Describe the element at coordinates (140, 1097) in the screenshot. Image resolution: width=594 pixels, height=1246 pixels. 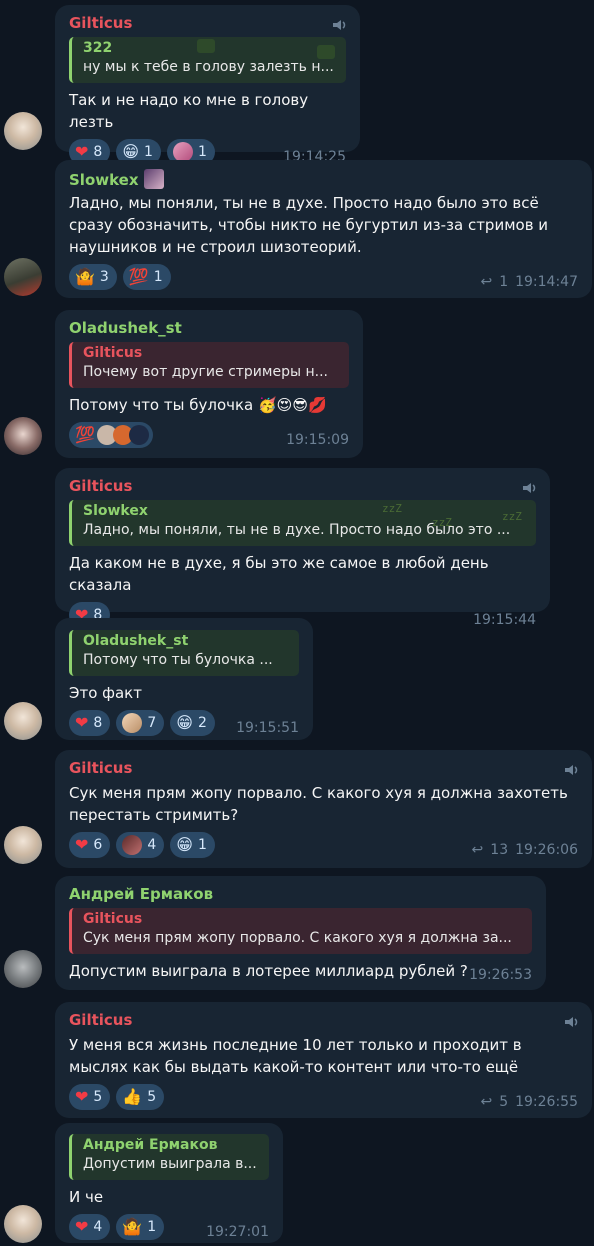
I see `reaction-thumbs-up: 👍 5` at that location.